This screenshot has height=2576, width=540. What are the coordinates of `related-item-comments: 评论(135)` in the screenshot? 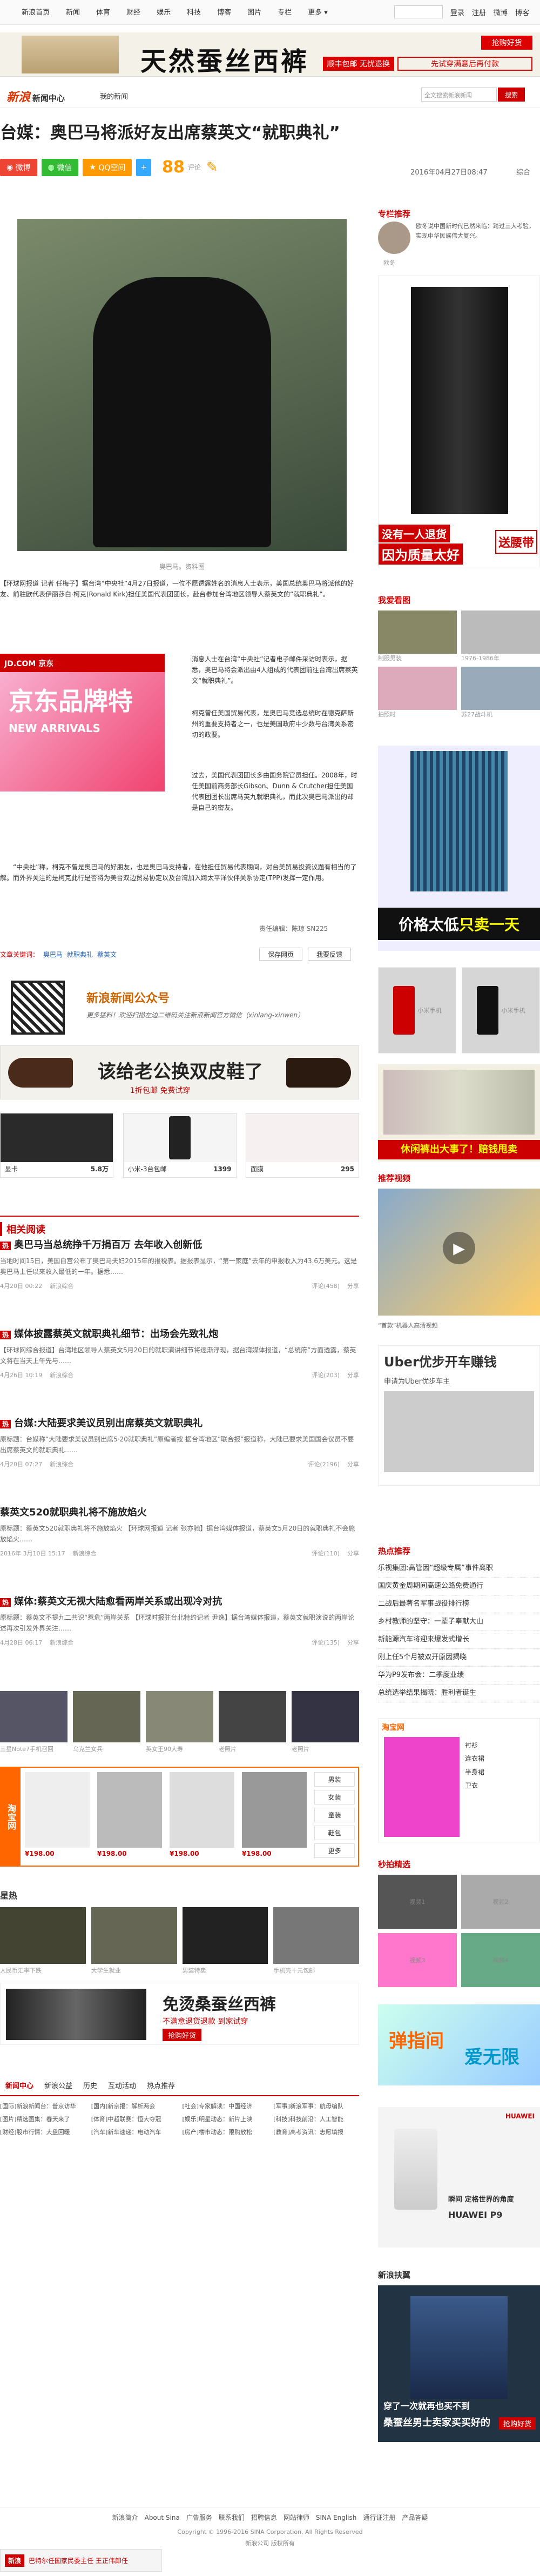 It's located at (326, 1643).